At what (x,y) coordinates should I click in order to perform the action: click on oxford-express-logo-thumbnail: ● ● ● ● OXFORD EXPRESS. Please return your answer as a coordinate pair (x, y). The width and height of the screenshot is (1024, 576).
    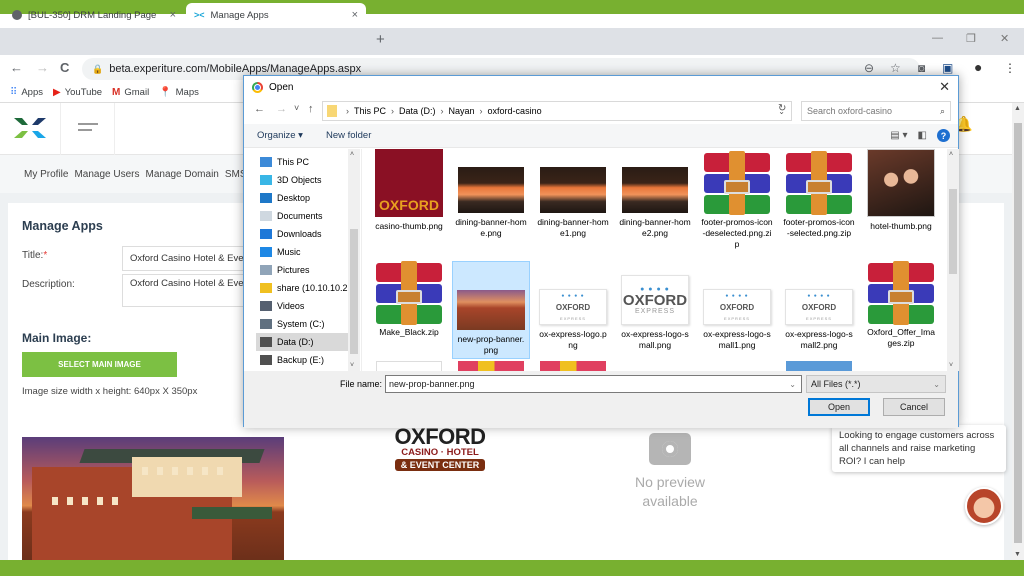
    Looking at the image, I should click on (819, 307).